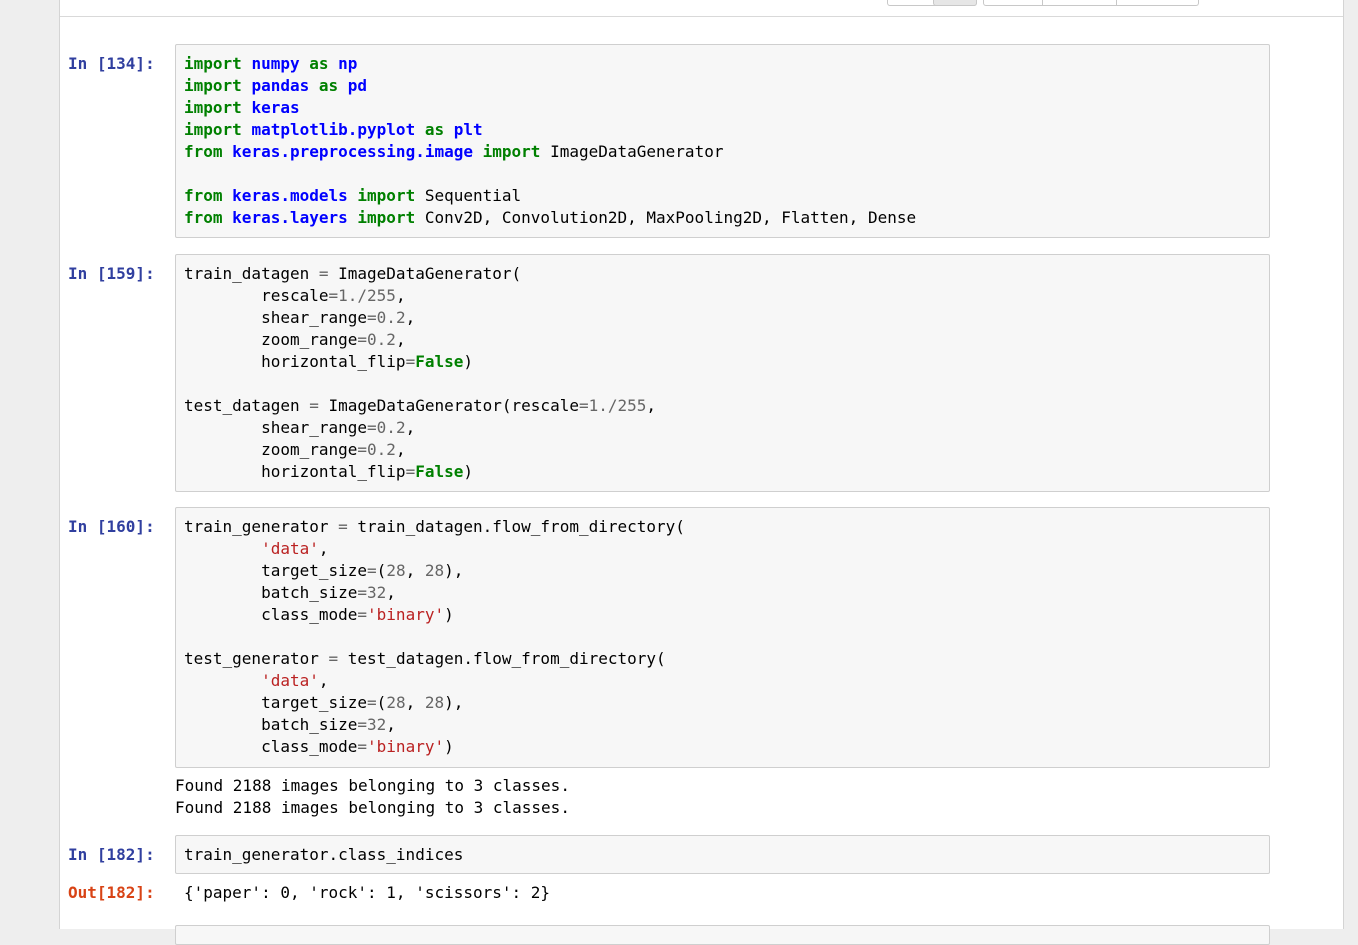  Describe the element at coordinates (276, 570) in the screenshot. I see `code-token: target_size` at that location.